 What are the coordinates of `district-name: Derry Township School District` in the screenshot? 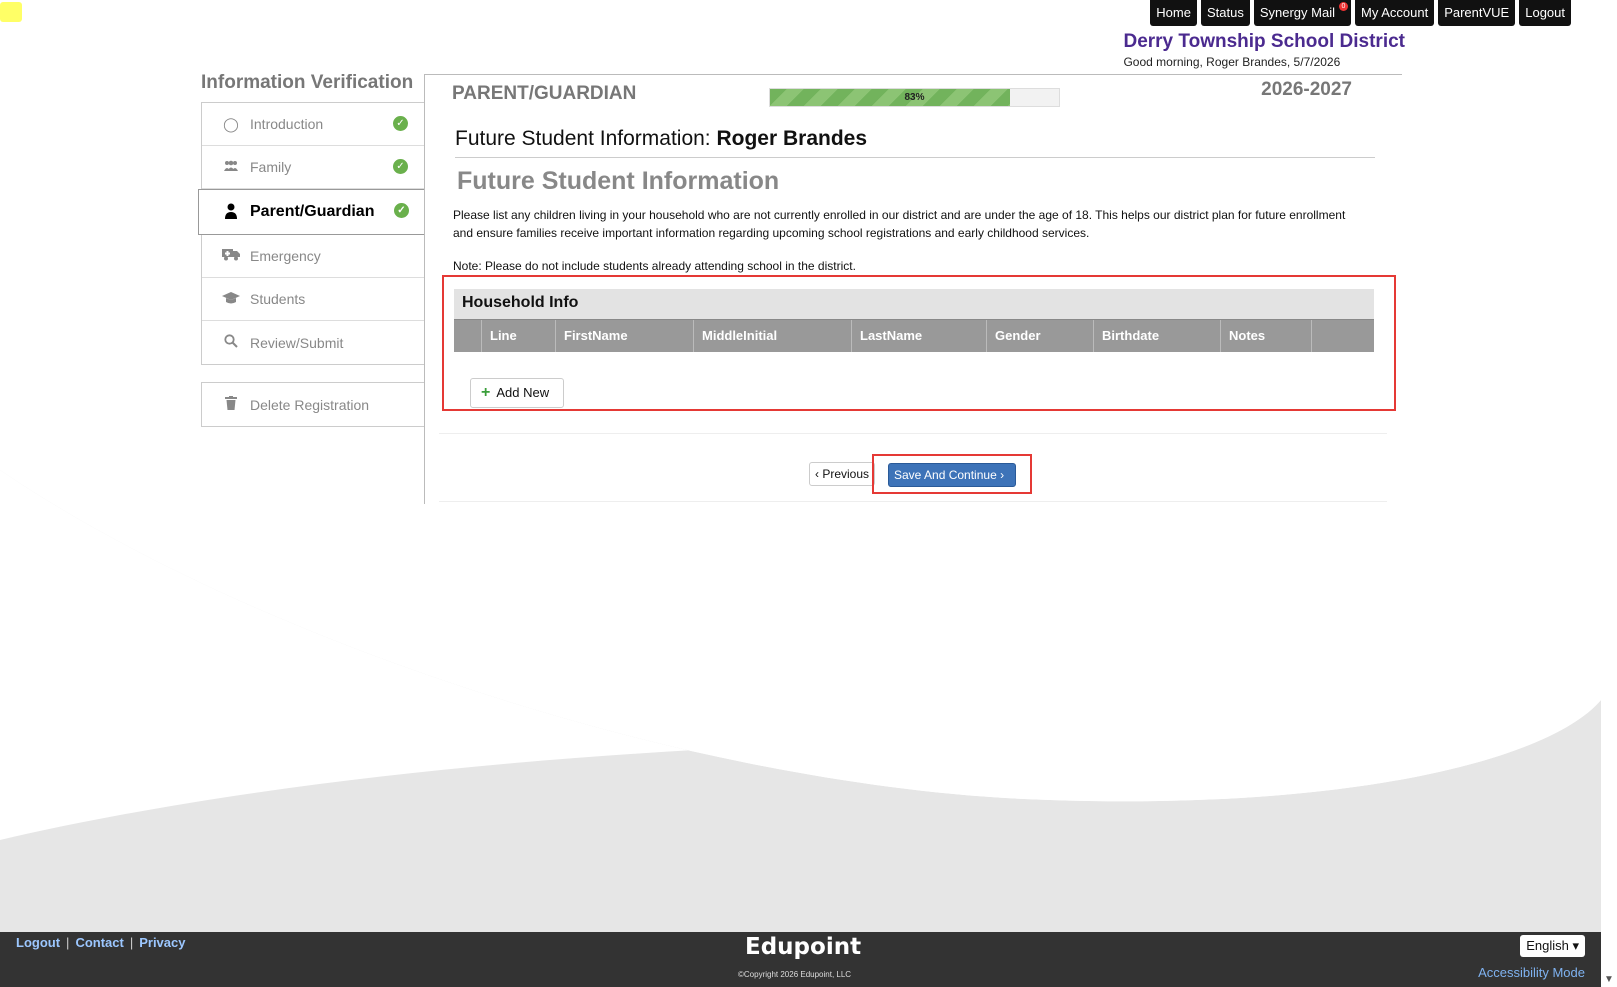 It's located at (1264, 41).